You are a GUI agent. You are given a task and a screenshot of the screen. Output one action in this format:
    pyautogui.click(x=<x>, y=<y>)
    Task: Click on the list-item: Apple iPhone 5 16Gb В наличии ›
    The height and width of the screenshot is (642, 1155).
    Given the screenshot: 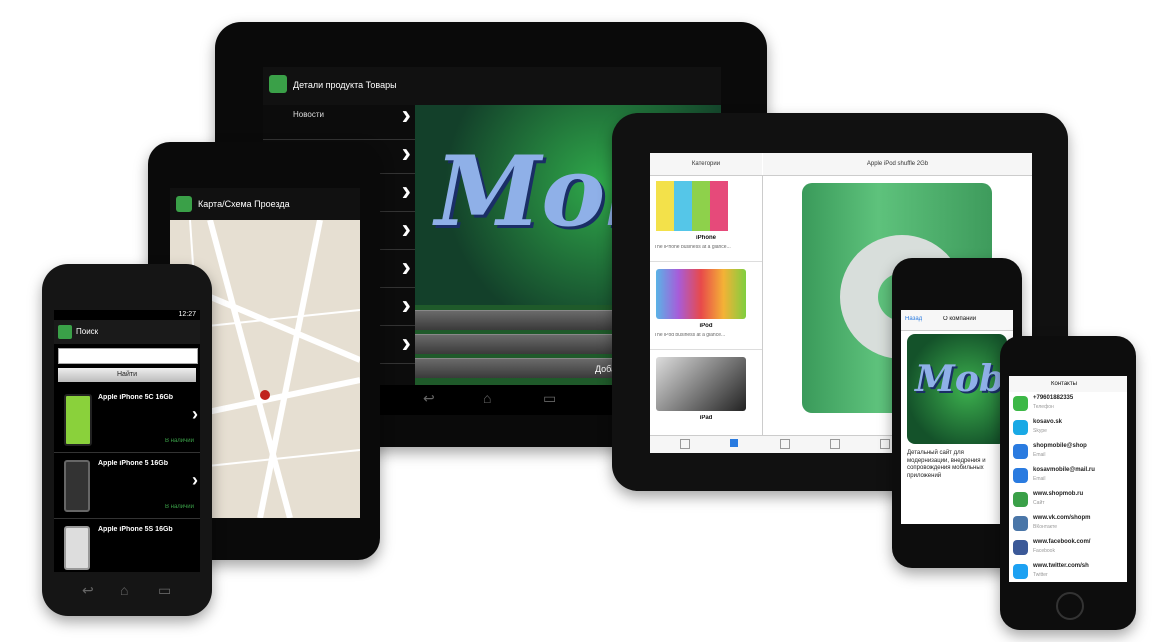 What is the action you would take?
    pyautogui.click(x=127, y=486)
    